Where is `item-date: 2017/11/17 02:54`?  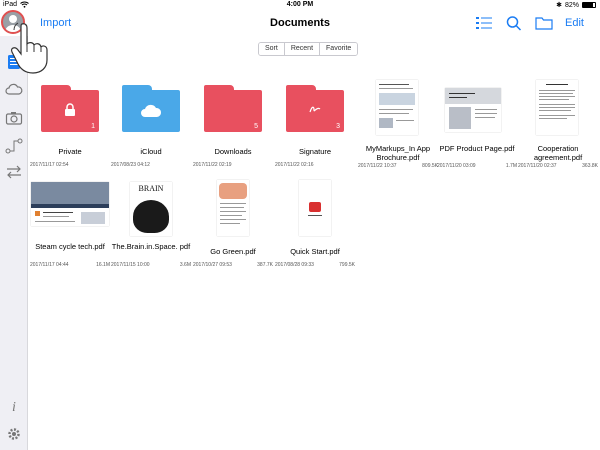
item-date: 2017/11/17 02:54 is located at coordinates (49, 165).